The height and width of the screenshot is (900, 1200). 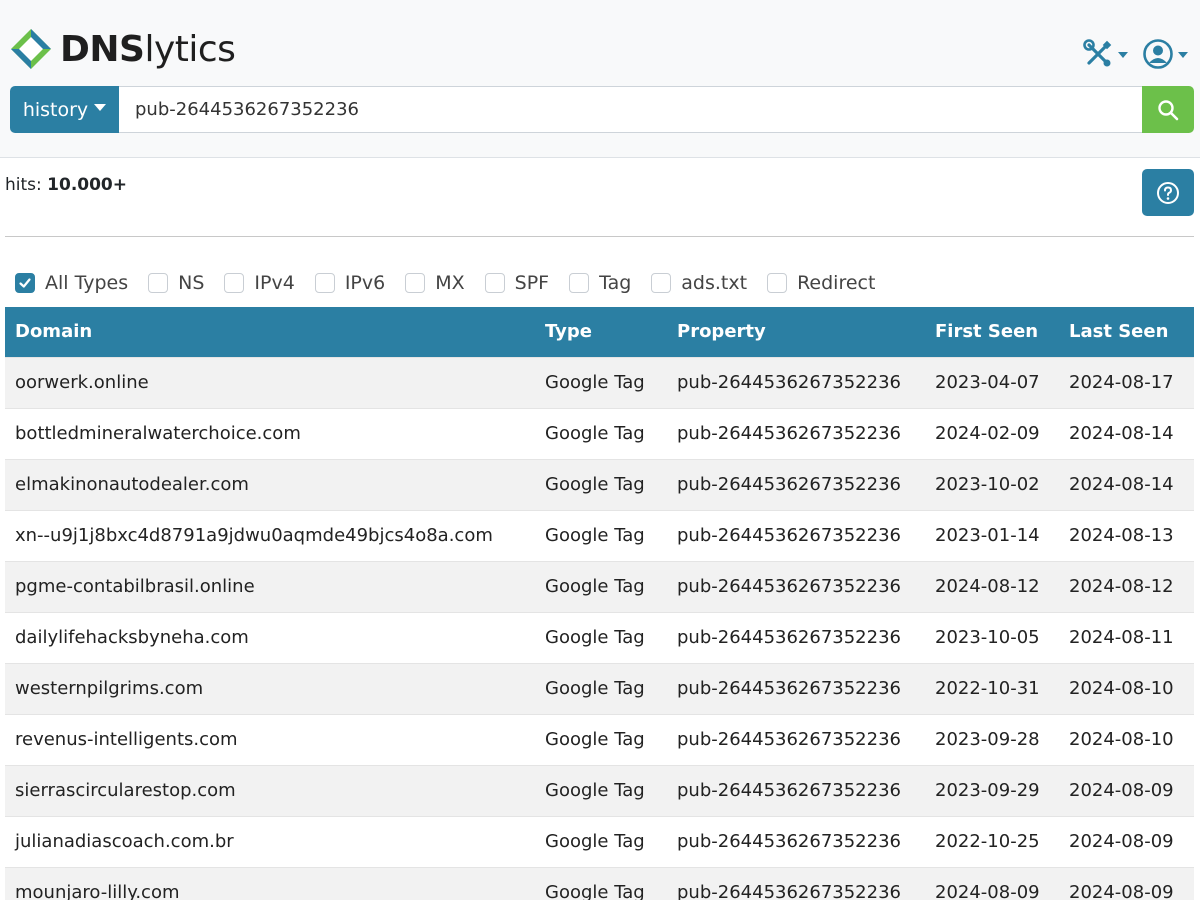 What do you see at coordinates (270, 382) in the screenshot?
I see `cell-domain: oorwerk.online` at bounding box center [270, 382].